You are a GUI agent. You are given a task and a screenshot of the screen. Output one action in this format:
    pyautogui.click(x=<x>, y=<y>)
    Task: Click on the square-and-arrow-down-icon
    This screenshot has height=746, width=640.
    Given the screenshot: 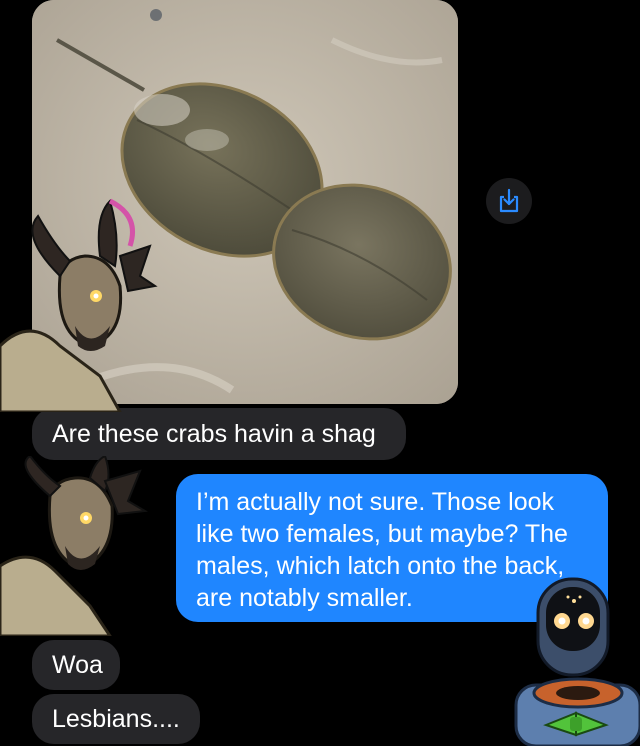 What is the action you would take?
    pyautogui.click(x=509, y=200)
    